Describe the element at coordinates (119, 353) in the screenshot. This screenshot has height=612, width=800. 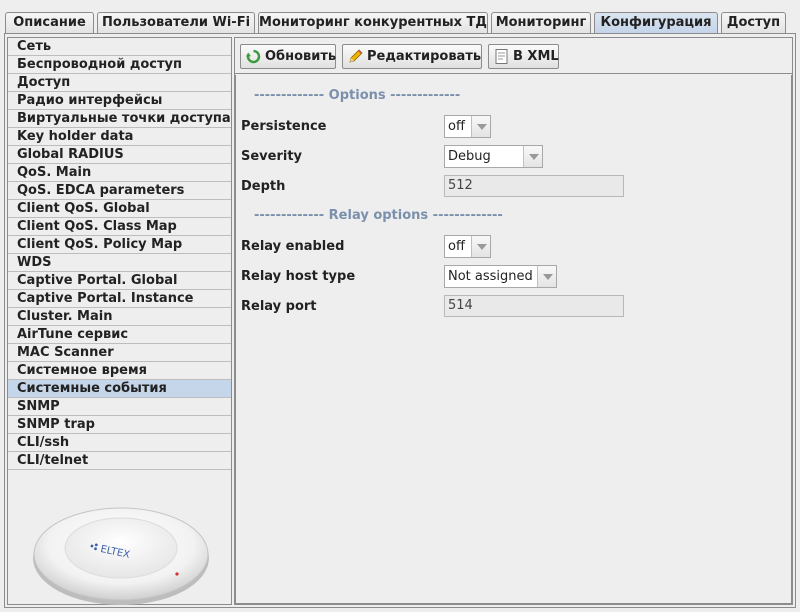
I see `sidebar-item-mac-scanner: MAC Scanner` at that location.